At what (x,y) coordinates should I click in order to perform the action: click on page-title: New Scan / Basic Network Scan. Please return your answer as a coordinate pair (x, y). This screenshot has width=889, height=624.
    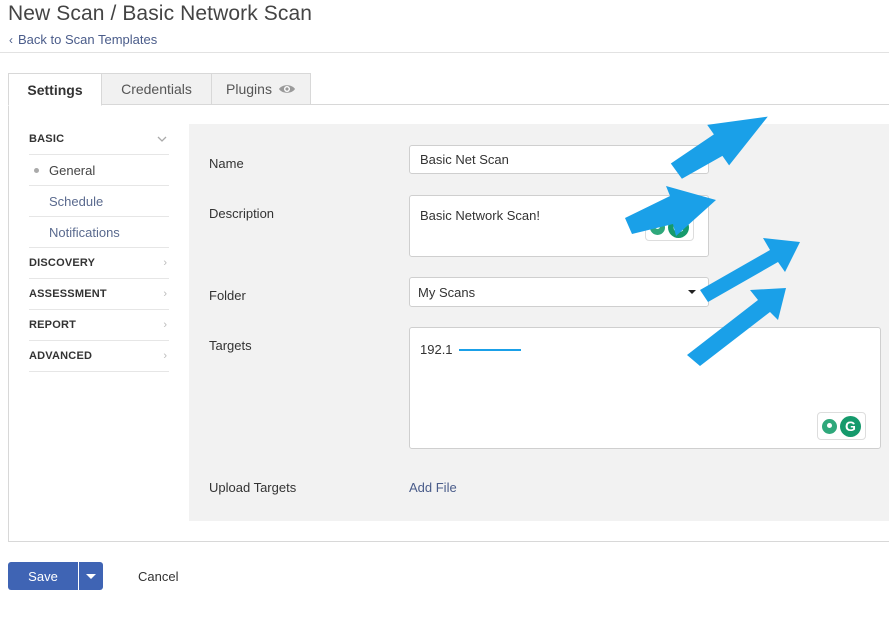
    Looking at the image, I should click on (160, 13).